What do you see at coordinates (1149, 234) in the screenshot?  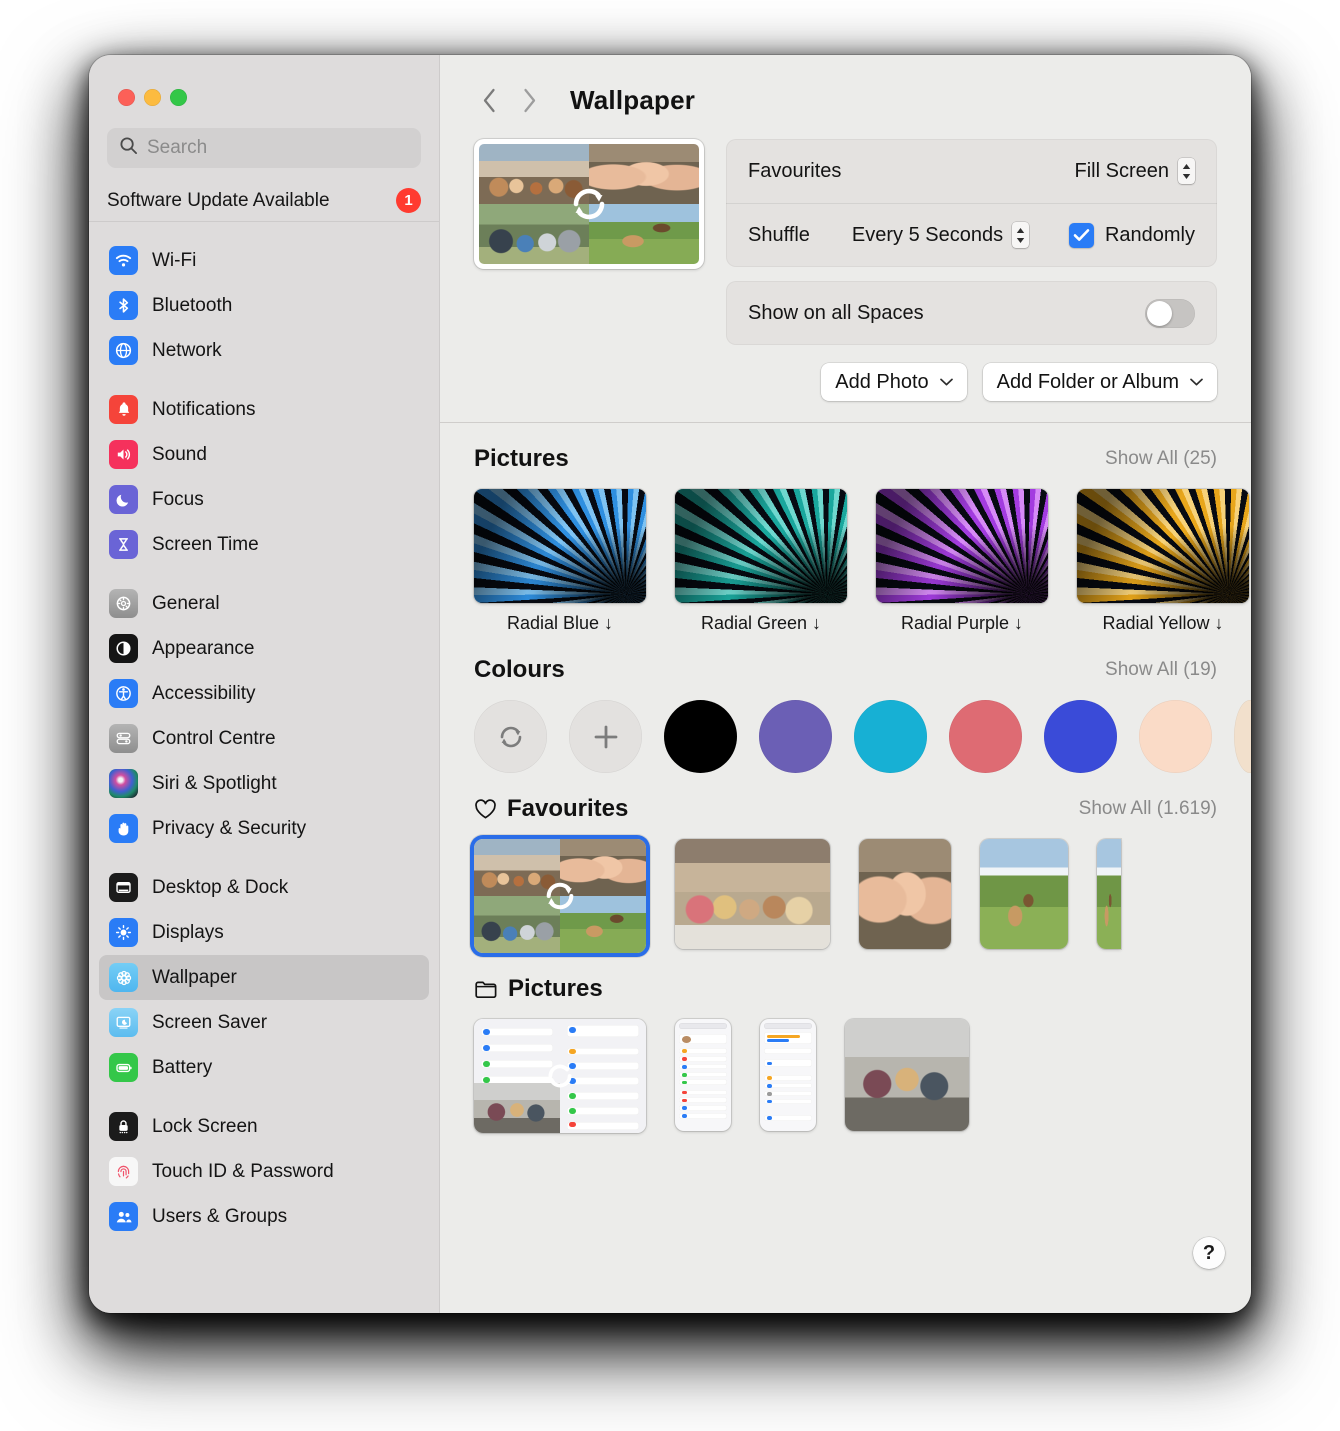 I see `randomly-label: Randomly` at bounding box center [1149, 234].